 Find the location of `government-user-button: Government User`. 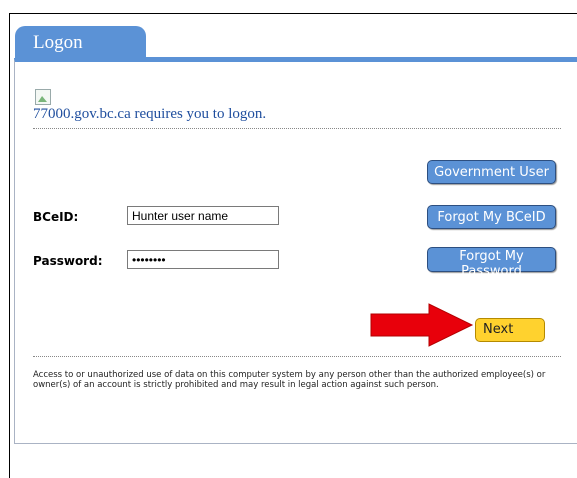

government-user-button: Government User is located at coordinates (491, 172).